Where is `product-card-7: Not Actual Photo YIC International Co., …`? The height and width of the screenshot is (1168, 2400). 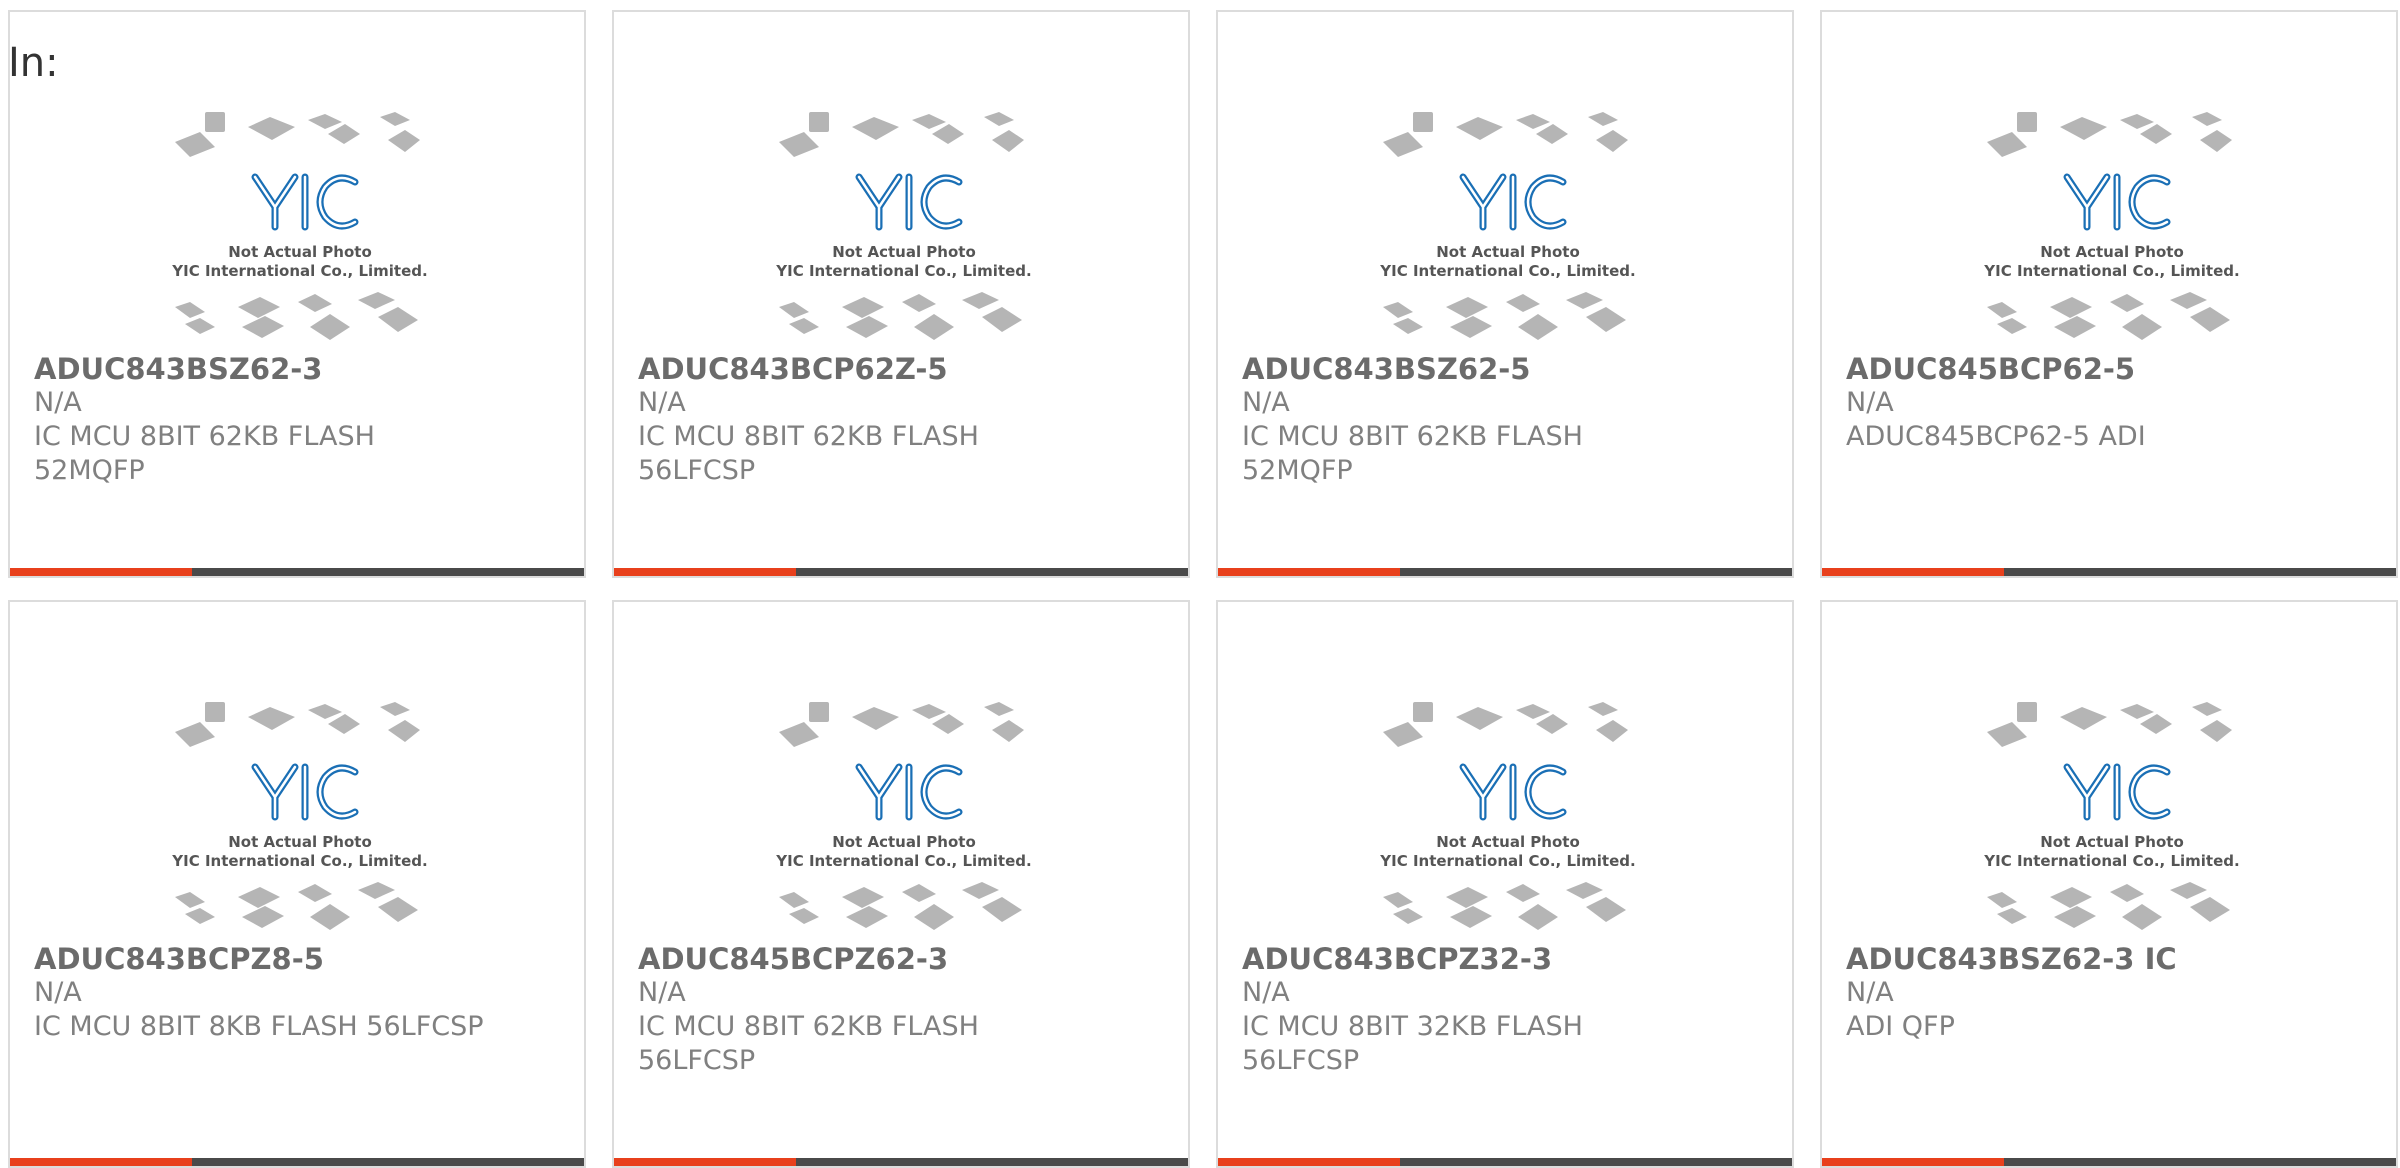
product-card-7: Not Actual Photo YIC International Co., … is located at coordinates (1505, 884).